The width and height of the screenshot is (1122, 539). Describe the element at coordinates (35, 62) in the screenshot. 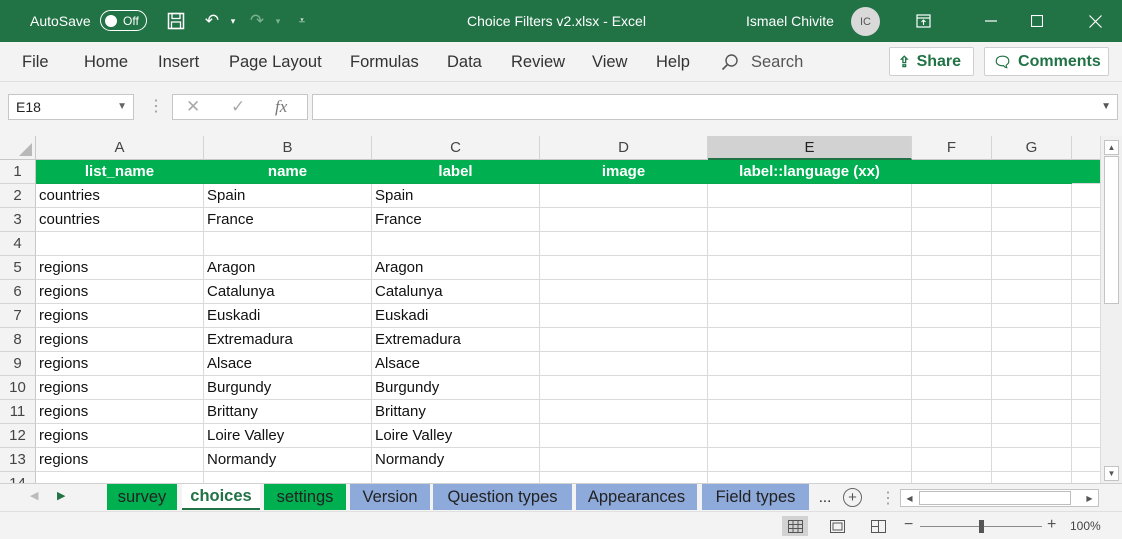

I see `tab-file: File` at that location.